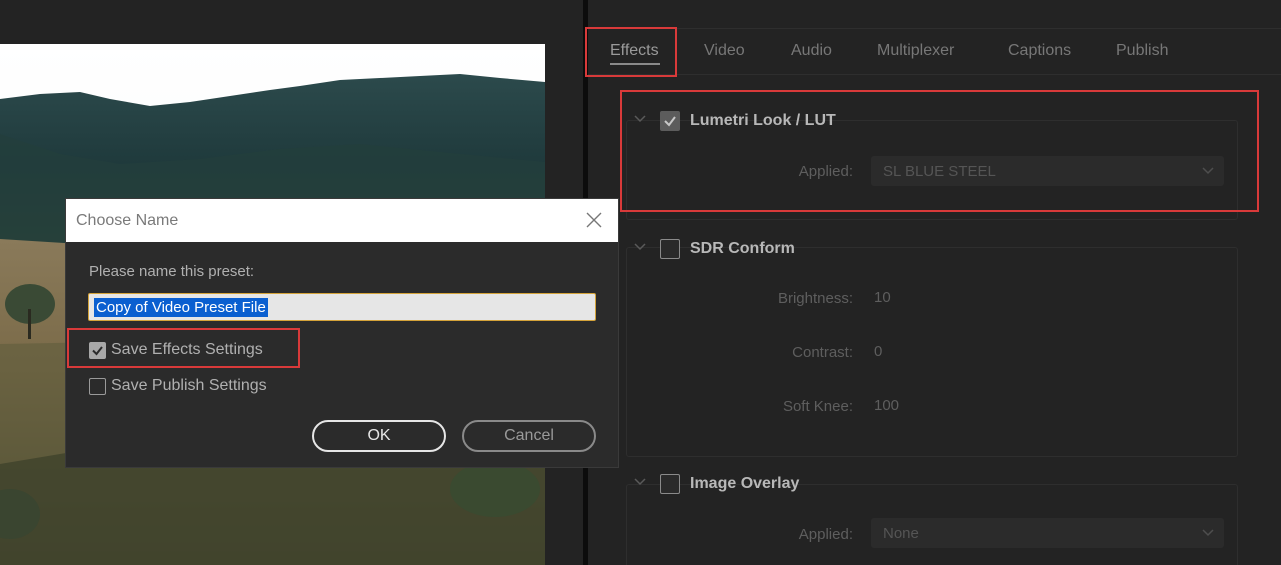 Image resolution: width=1281 pixels, height=565 pixels. Describe the element at coordinates (97, 386) in the screenshot. I see `save-publish-checkbox` at that location.